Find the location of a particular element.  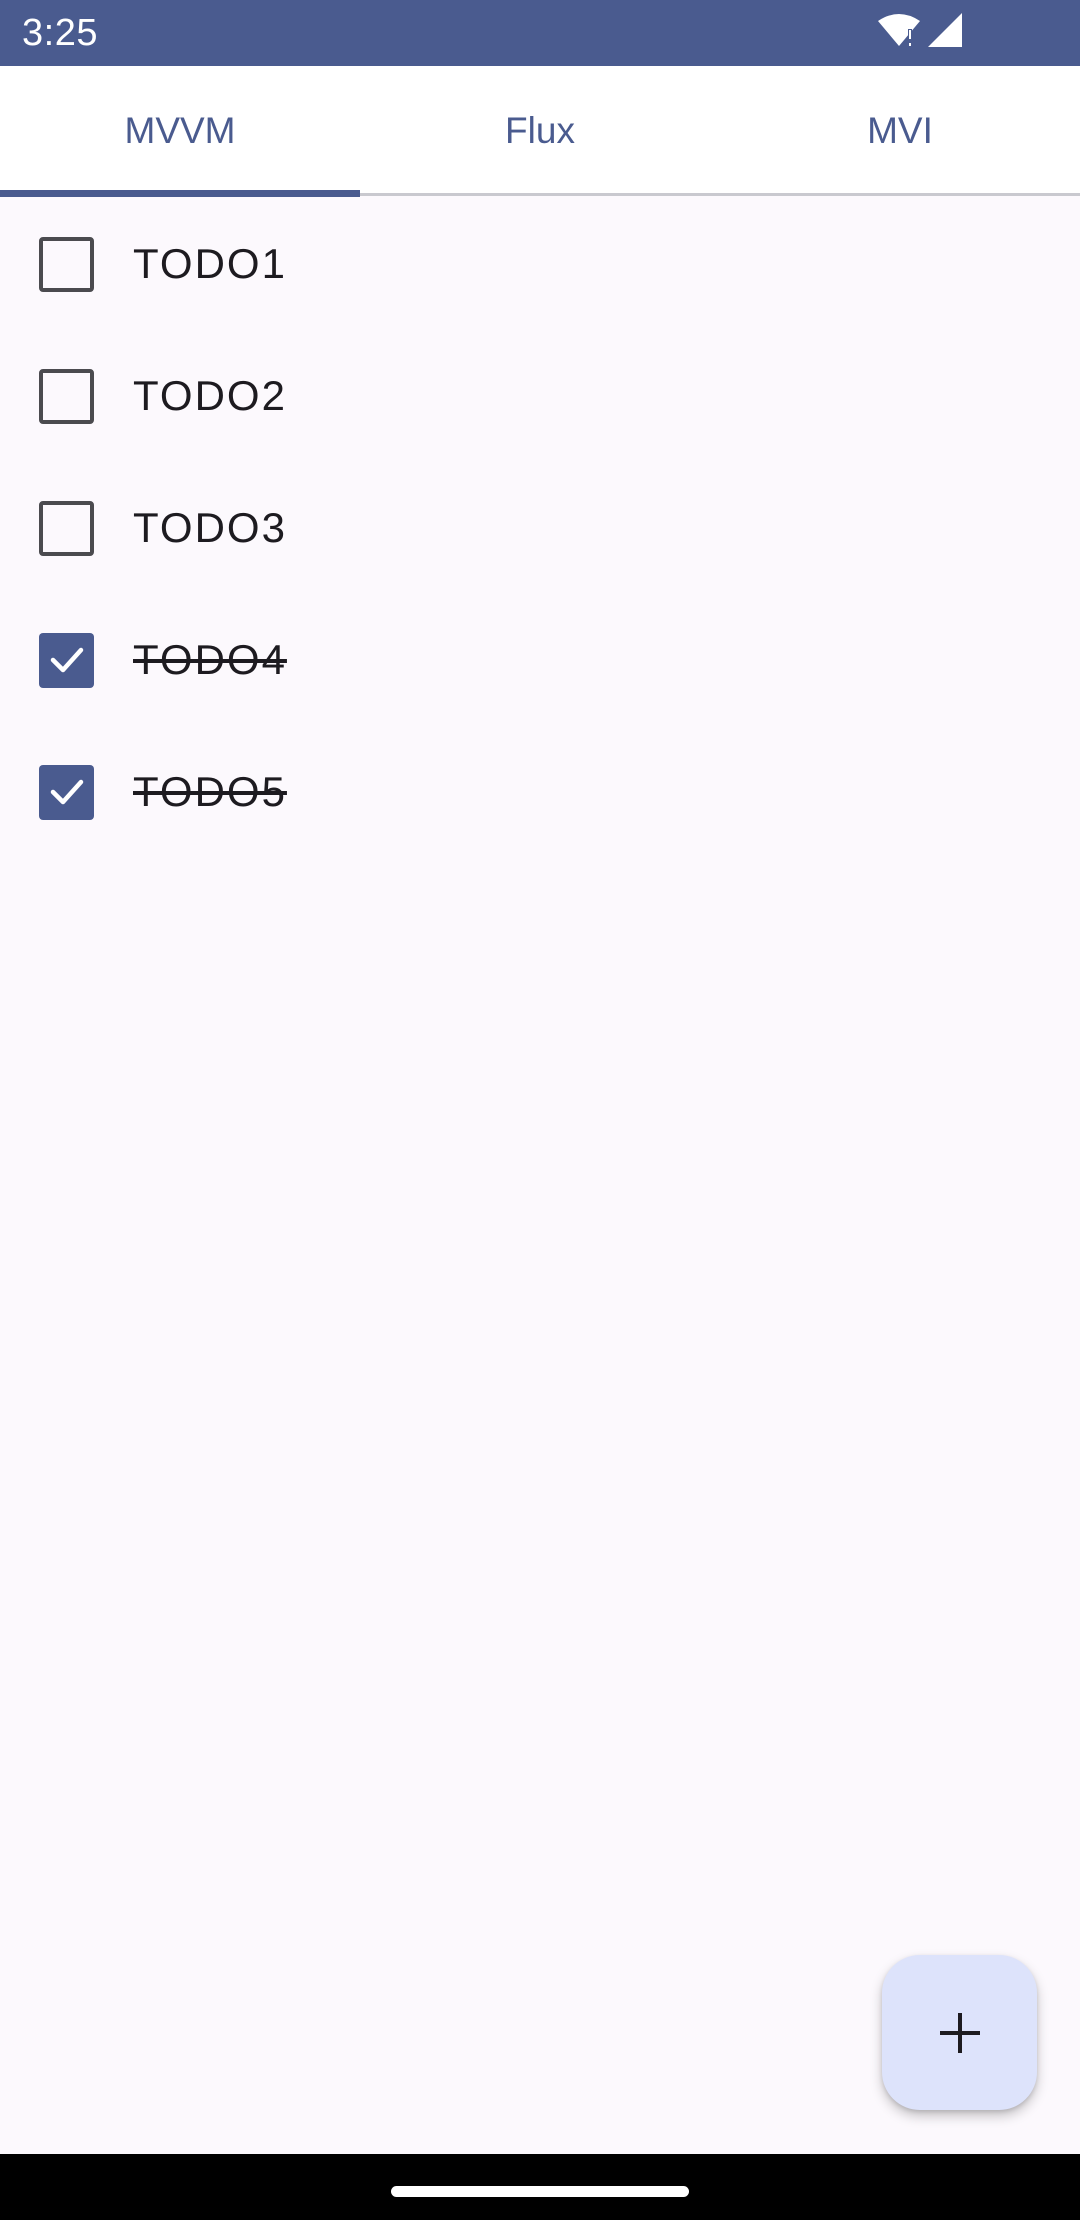

status-time: 3:25 is located at coordinates (60, 33).